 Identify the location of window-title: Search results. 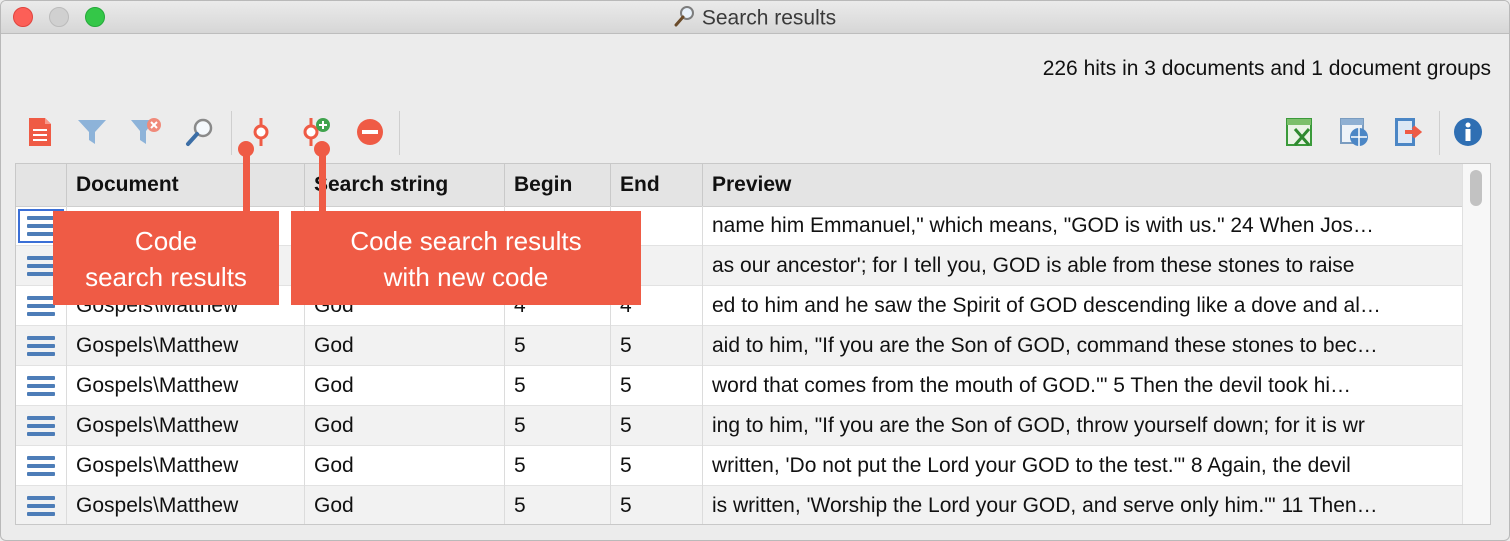
(769, 18).